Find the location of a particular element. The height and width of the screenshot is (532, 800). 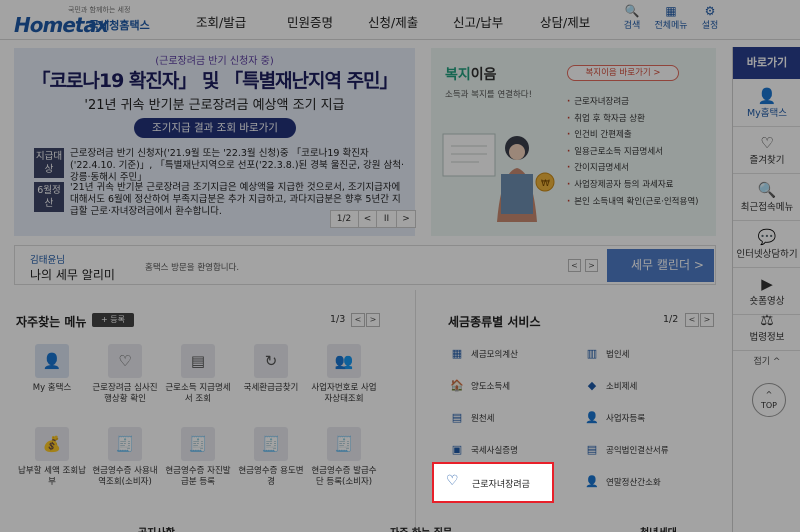

scroll-top-label: TOP is located at coordinates (768, 405).